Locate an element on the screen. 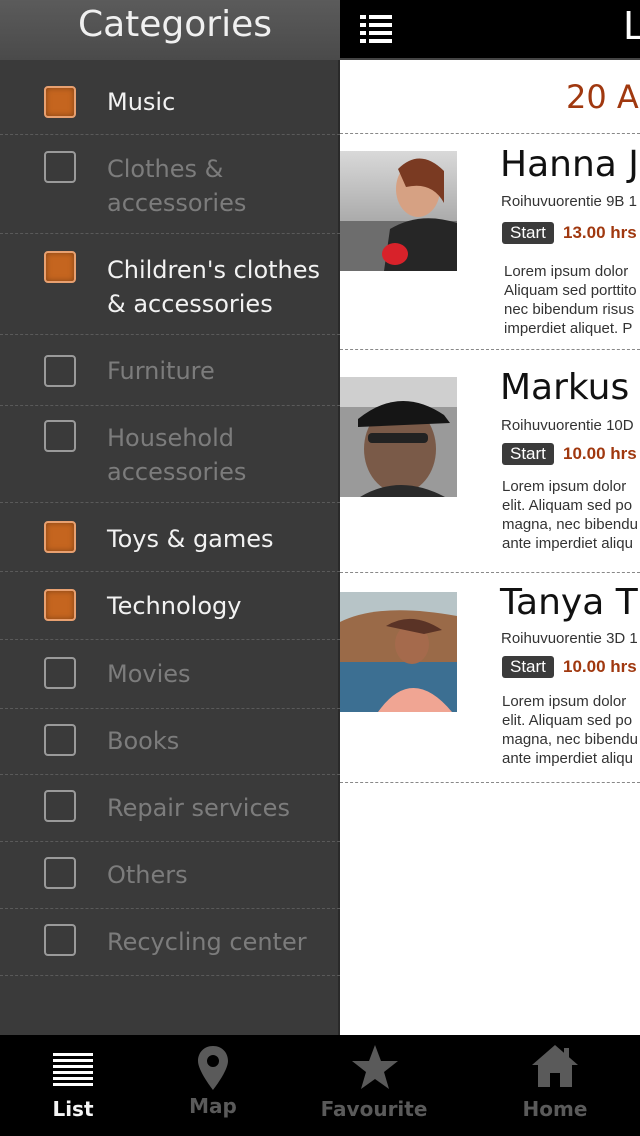 The height and width of the screenshot is (1136, 640). category-label: Clothes & accessories is located at coordinates (177, 186).